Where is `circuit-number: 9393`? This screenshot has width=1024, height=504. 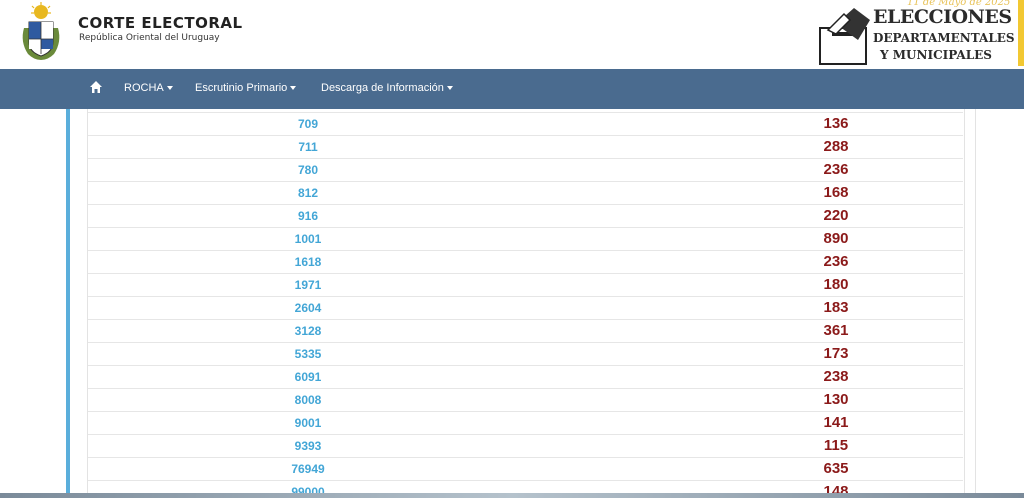 circuit-number: 9393 is located at coordinates (308, 446).